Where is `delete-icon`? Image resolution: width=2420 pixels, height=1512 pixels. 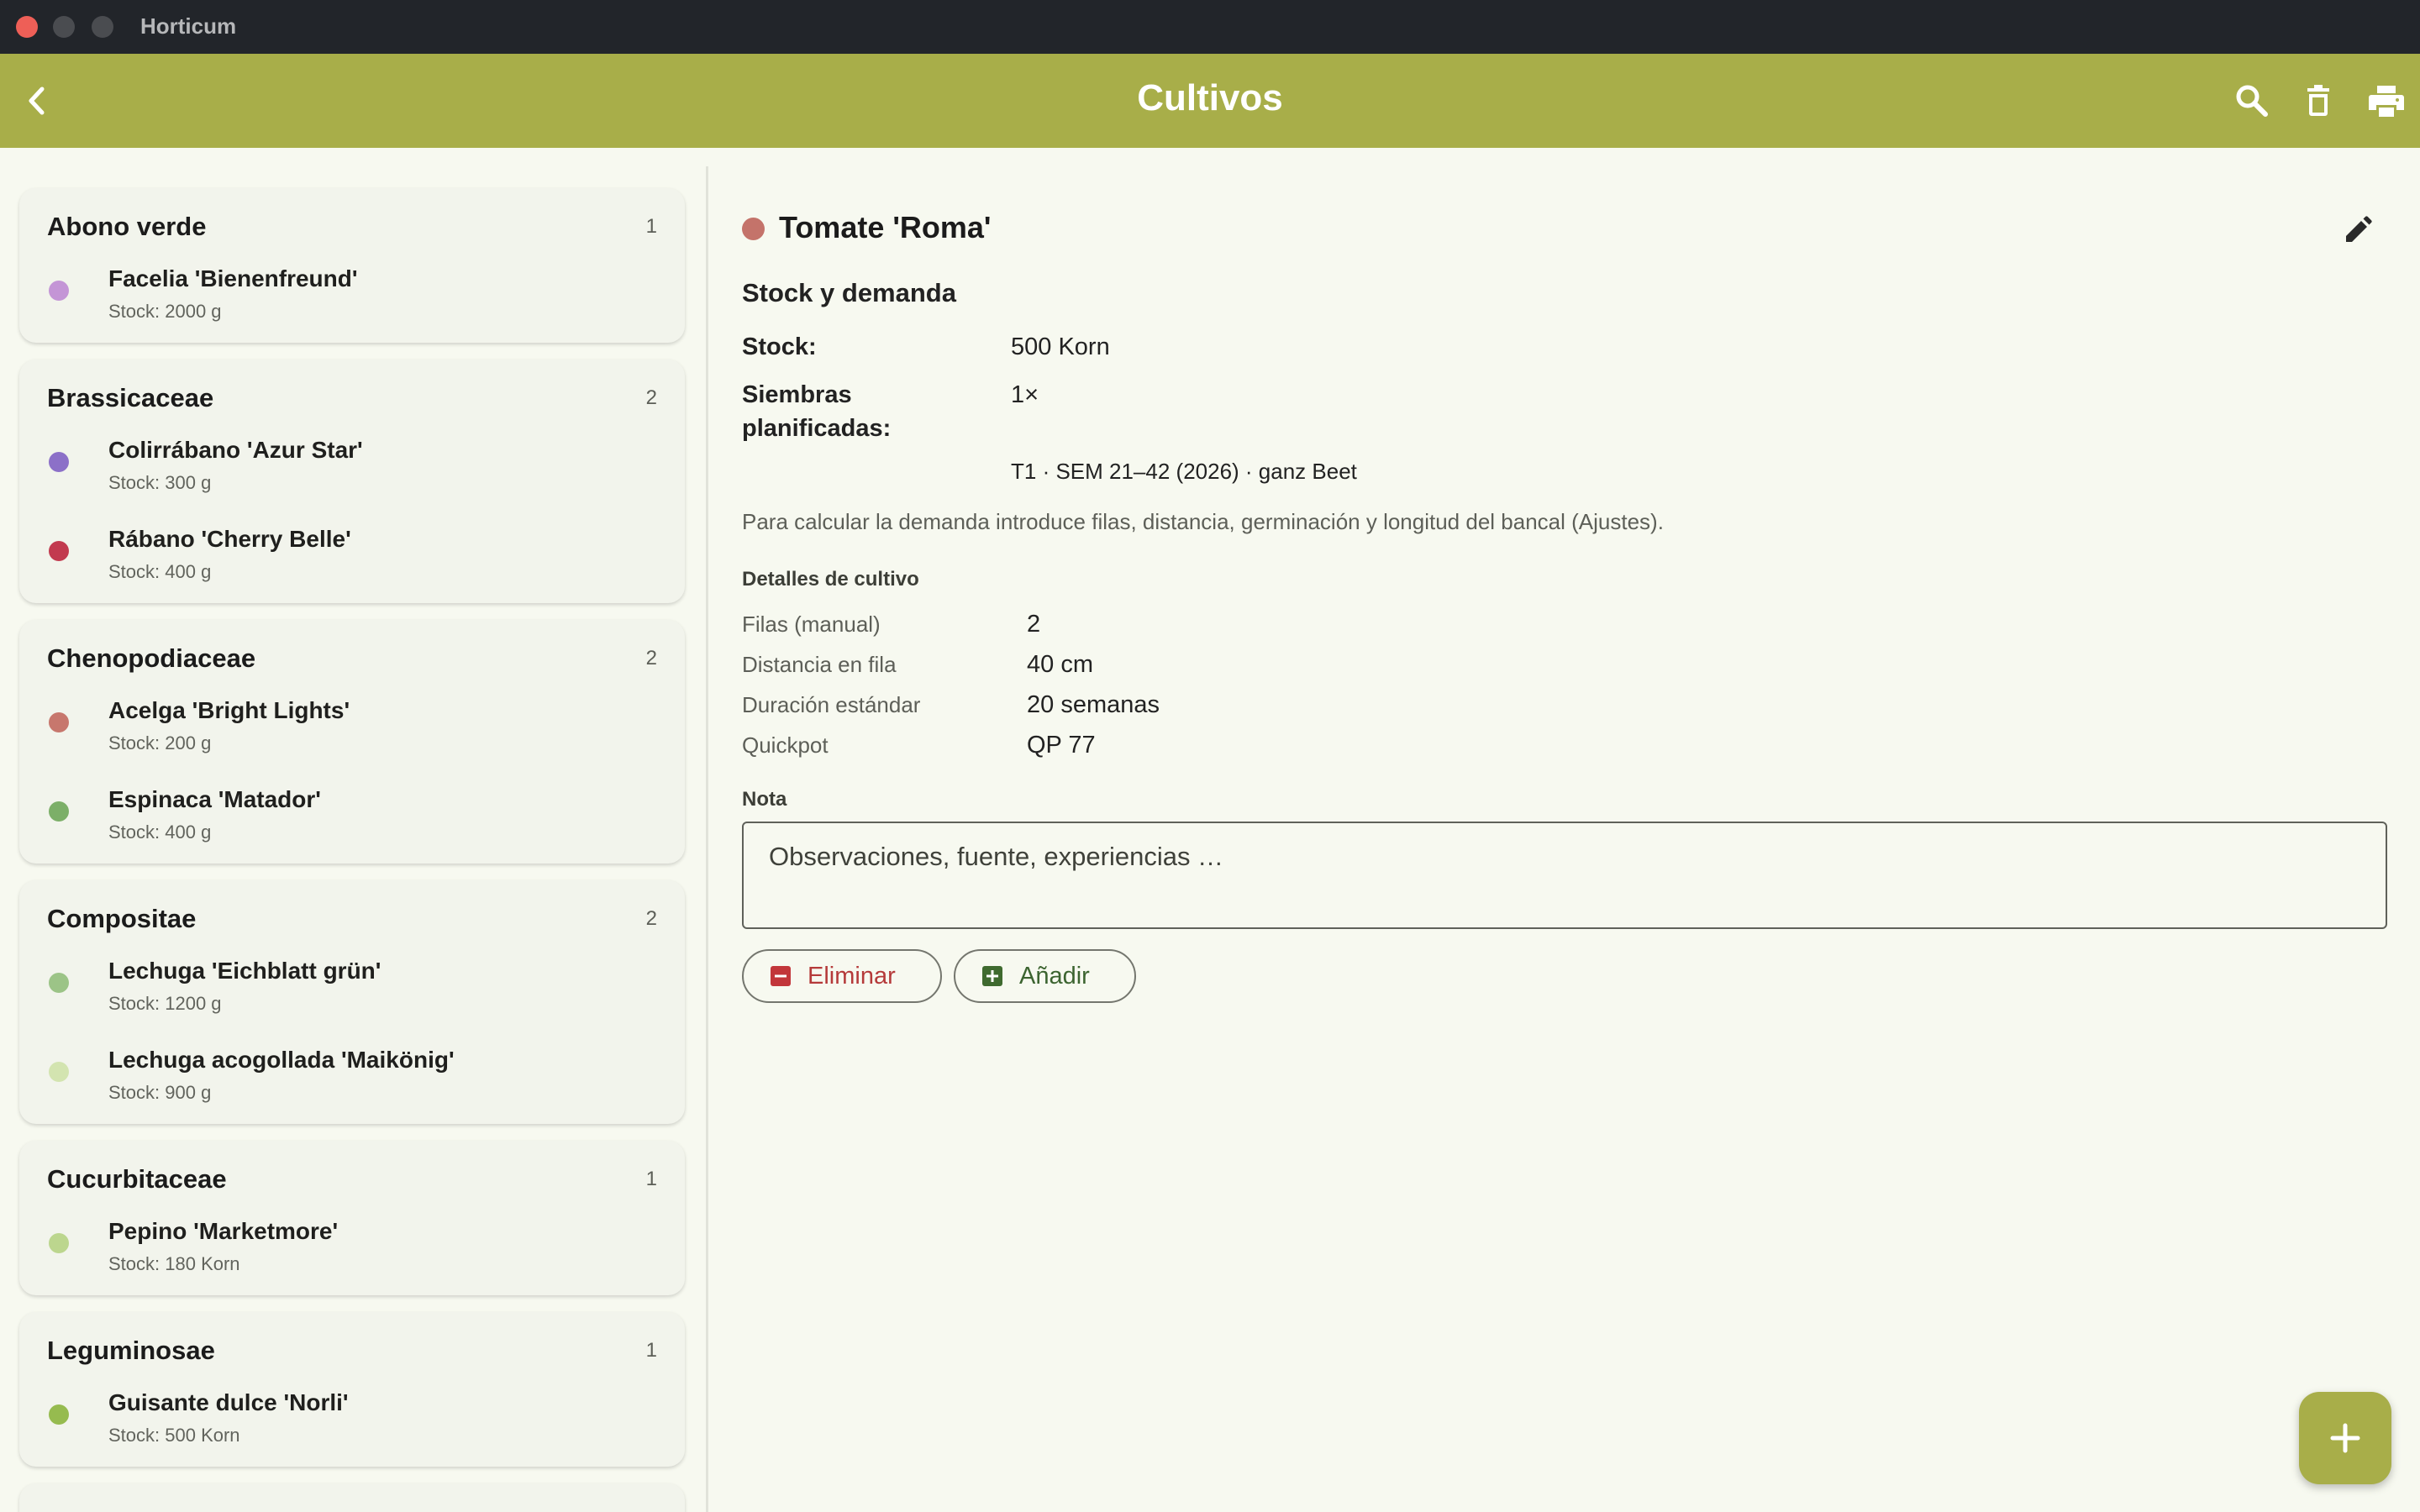 delete-icon is located at coordinates (2318, 100).